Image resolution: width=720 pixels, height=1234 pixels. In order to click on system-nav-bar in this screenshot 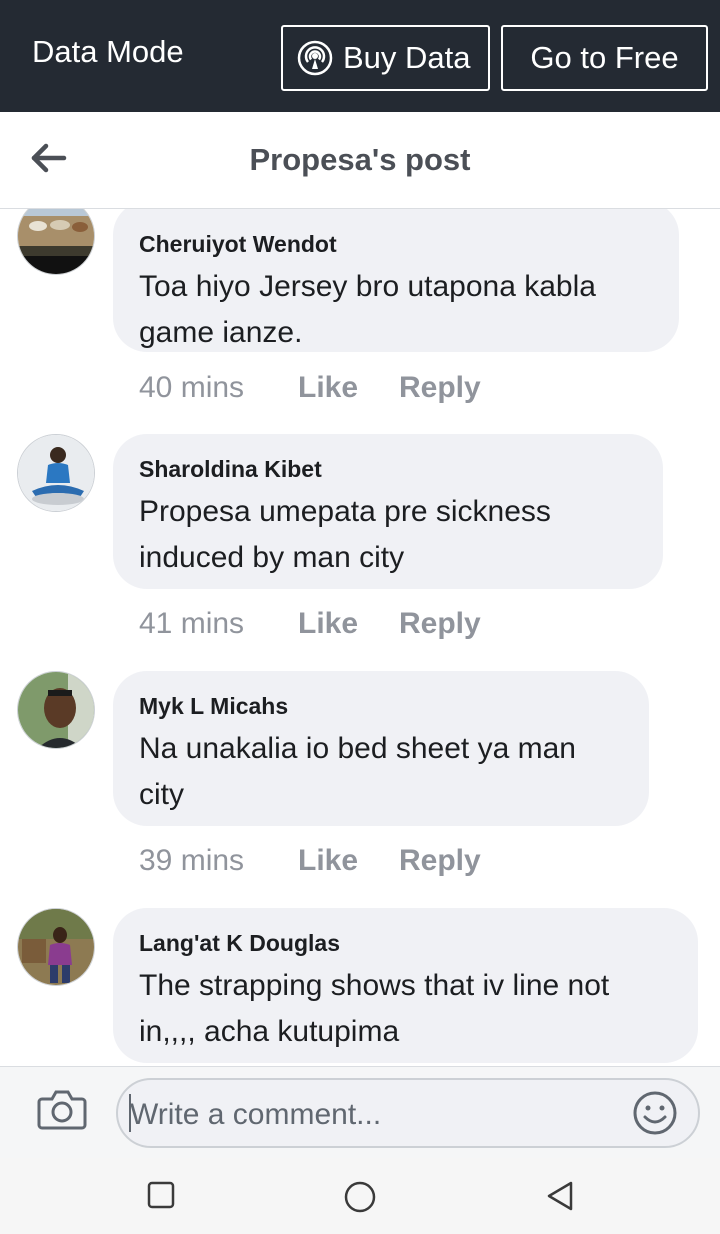, I will do `click(360, 1196)`.